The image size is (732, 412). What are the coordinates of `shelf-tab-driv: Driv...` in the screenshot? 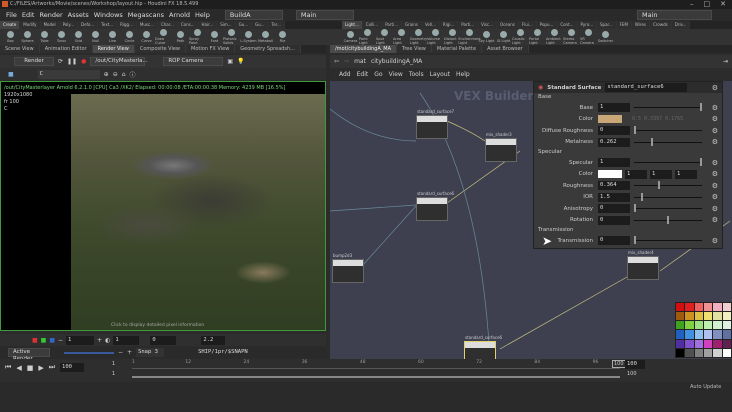 It's located at (681, 25).